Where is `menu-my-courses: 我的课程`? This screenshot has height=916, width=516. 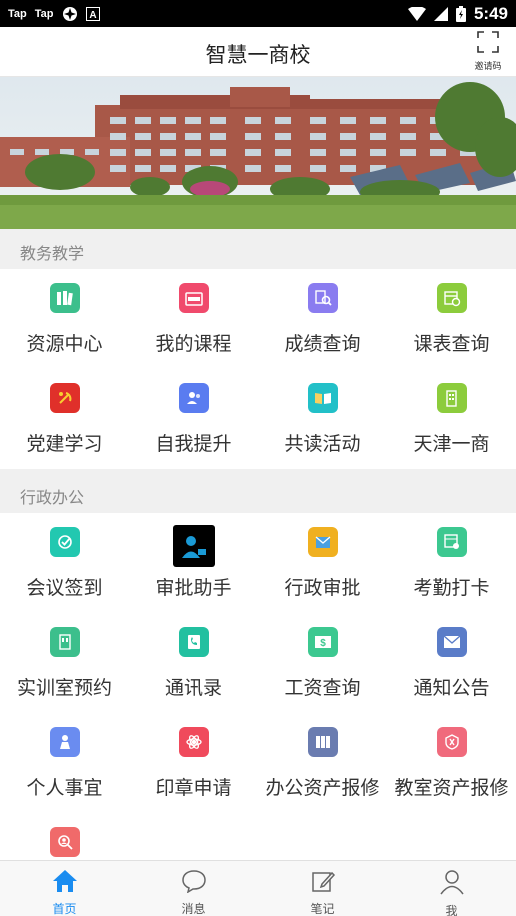 menu-my-courses: 我的课程 is located at coordinates (193, 319).